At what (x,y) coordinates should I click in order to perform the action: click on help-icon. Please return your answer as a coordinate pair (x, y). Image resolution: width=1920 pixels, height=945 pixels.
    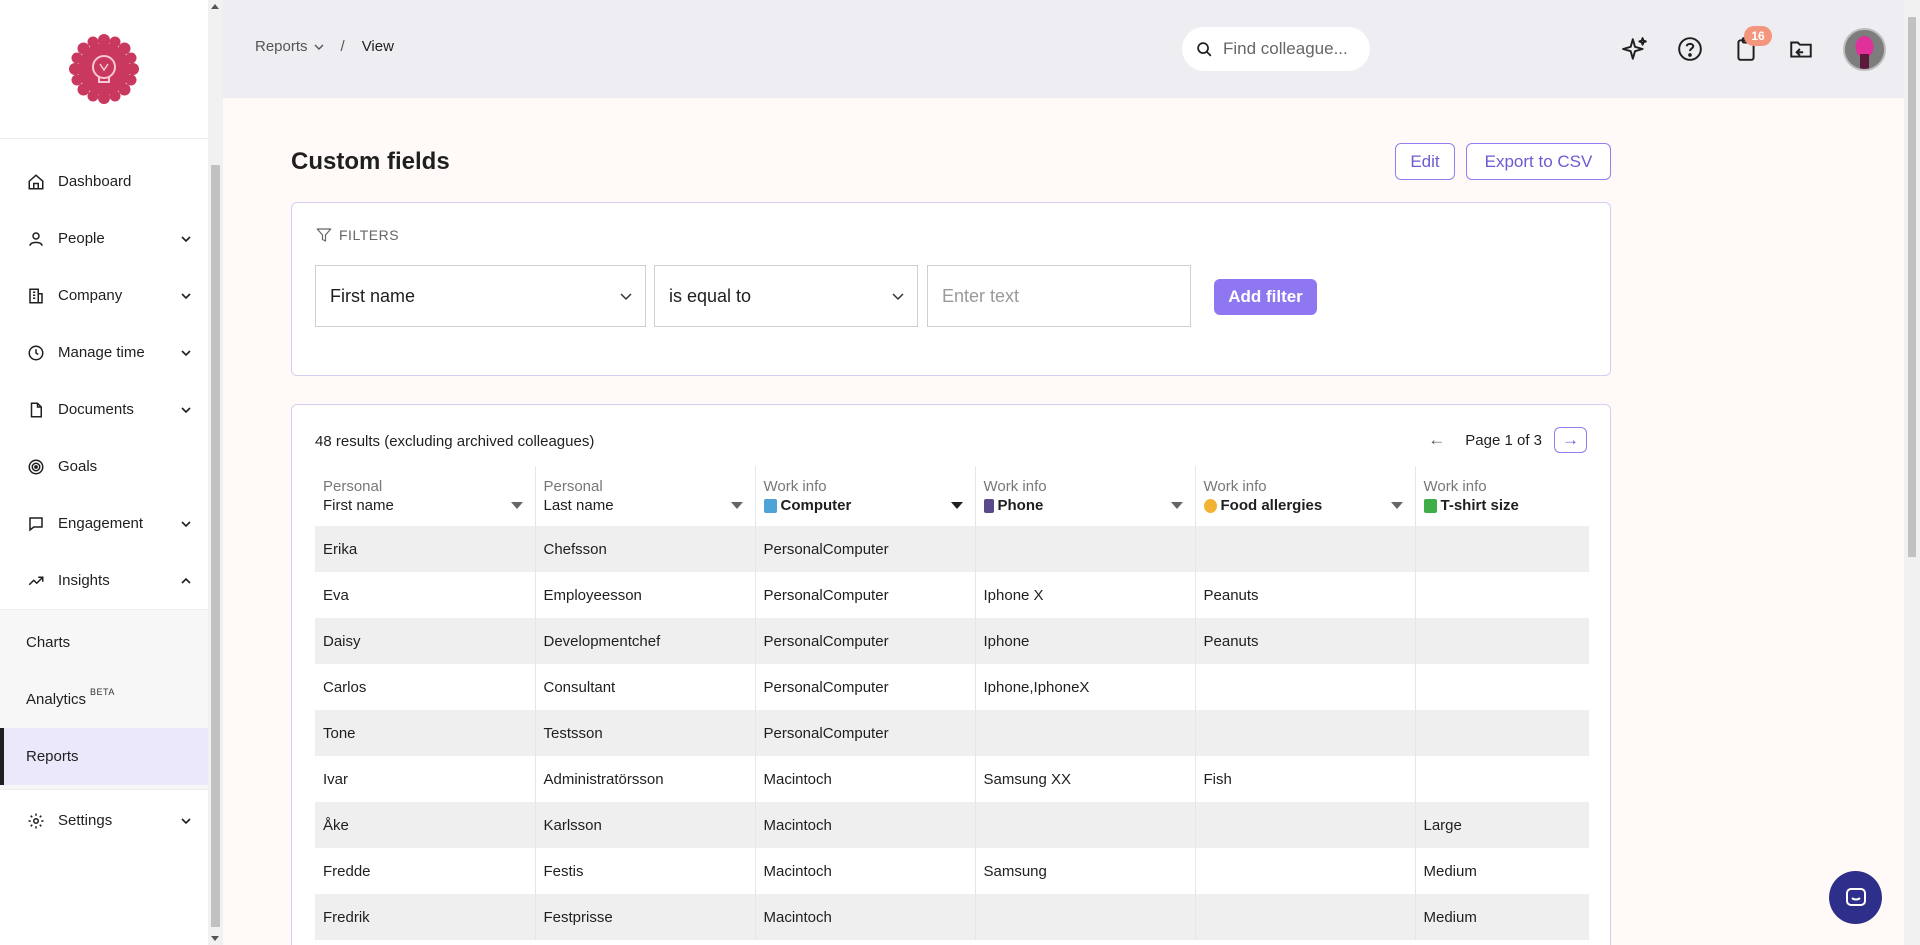
    Looking at the image, I should click on (1690, 49).